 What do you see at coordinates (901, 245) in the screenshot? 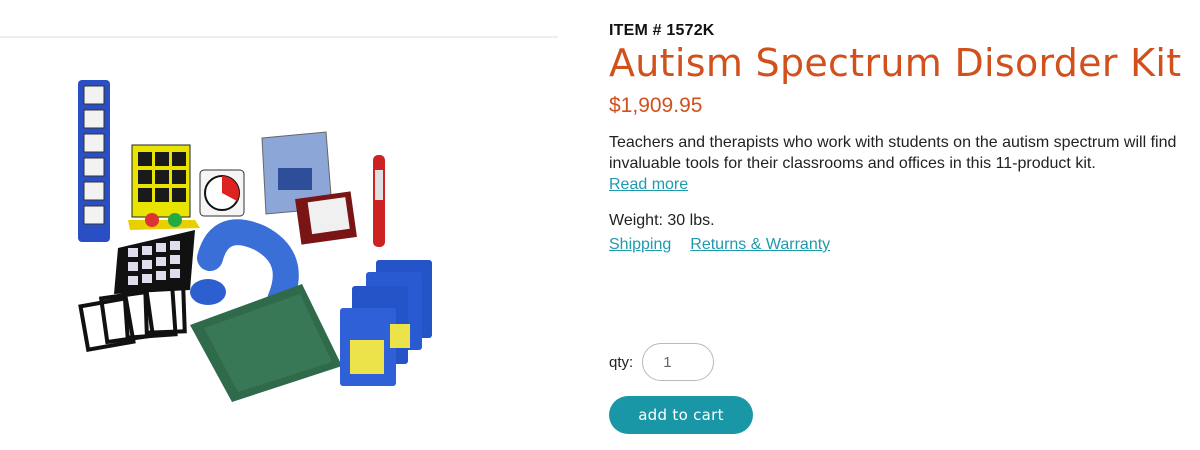
I see `info-links: Shipping Returns & Warranty` at bounding box center [901, 245].